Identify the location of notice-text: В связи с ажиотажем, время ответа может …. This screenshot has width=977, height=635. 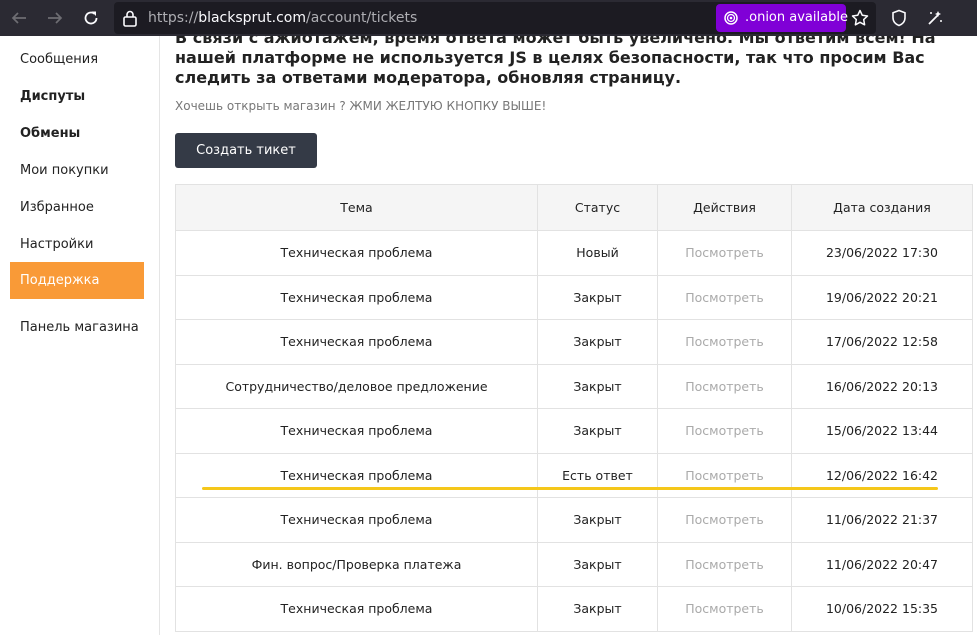
(555, 61).